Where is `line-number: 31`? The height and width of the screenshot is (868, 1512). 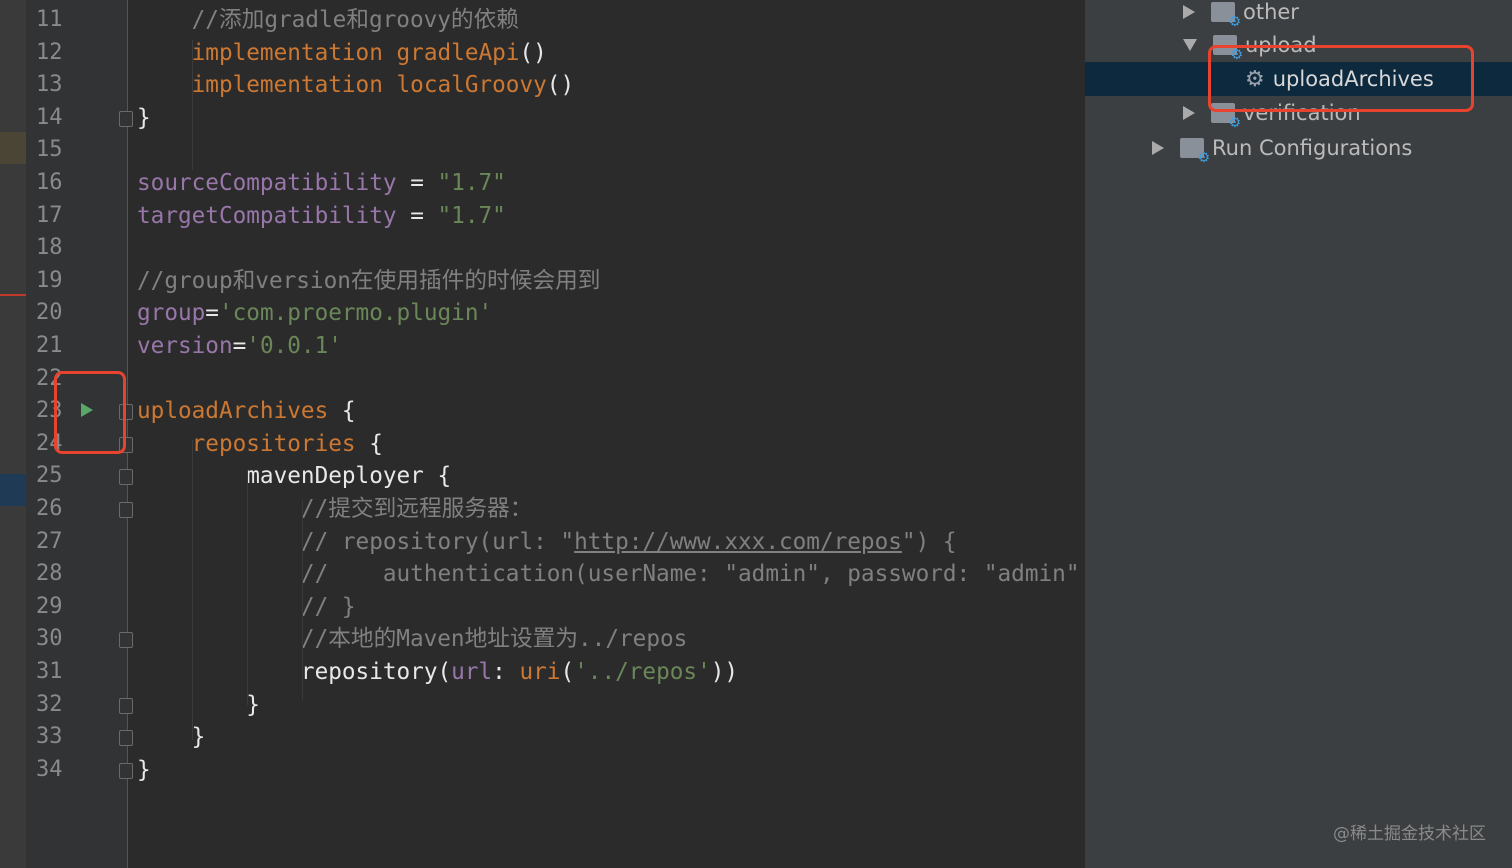 line-number: 31 is located at coordinates (49, 671).